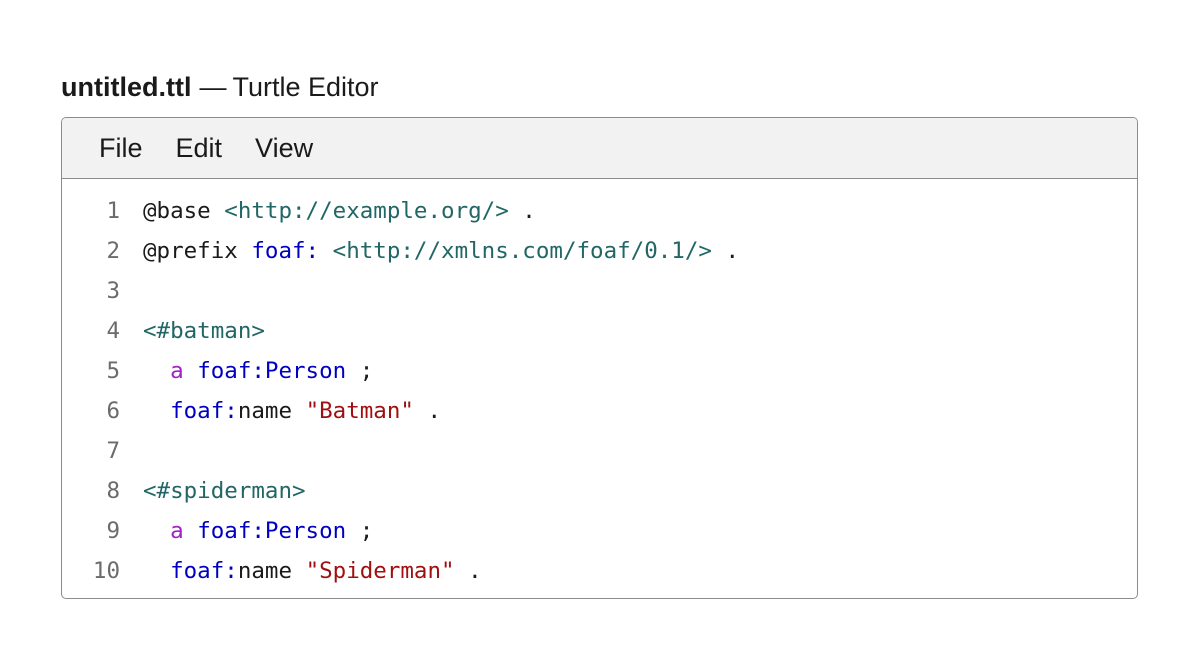 The image size is (1200, 670). I want to click on line-number: 8, so click(113, 491).